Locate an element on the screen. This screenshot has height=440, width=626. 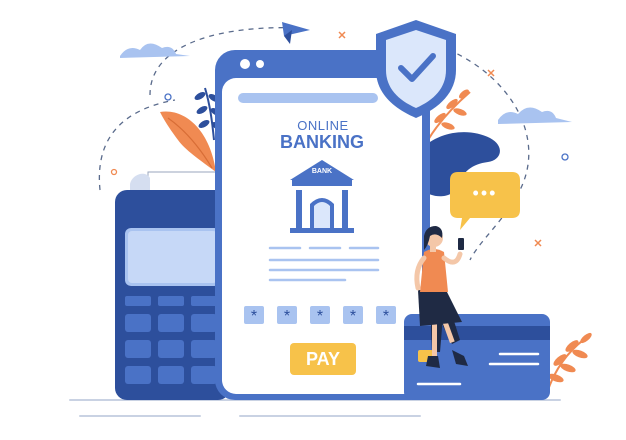
chat-bubble-dots: ••• is located at coordinates (485, 193).